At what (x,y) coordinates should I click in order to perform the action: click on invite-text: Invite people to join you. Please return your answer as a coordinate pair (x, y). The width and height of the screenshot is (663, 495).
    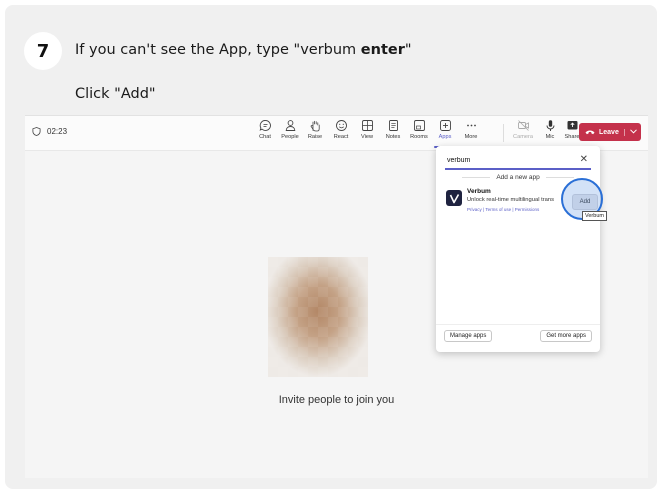
    Looking at the image, I should click on (336, 400).